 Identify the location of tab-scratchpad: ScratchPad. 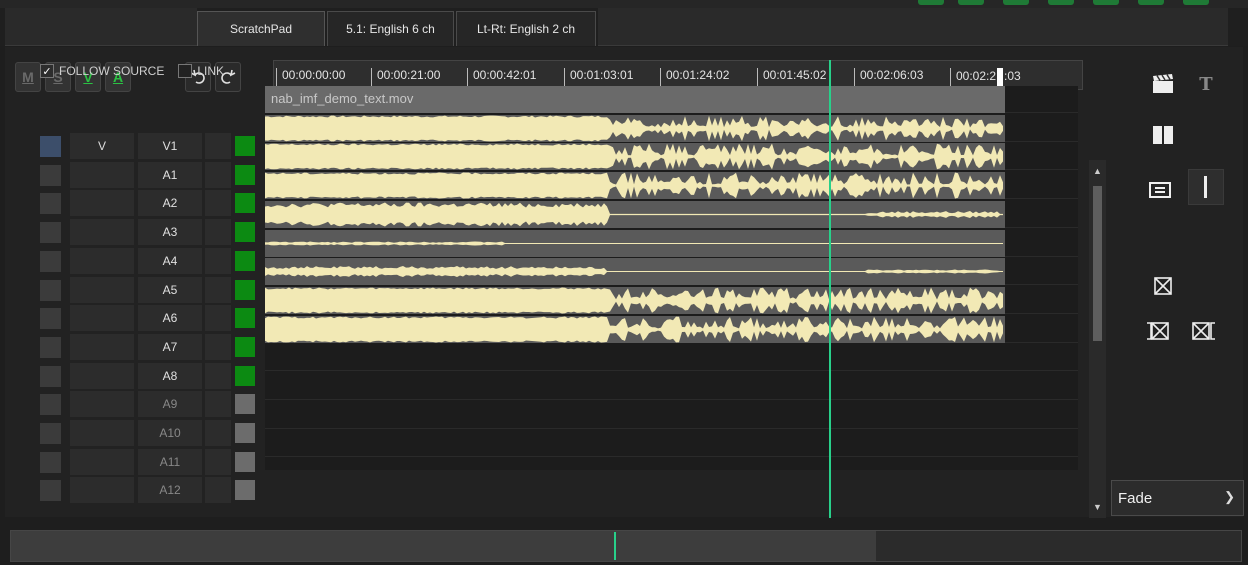
(261, 28).